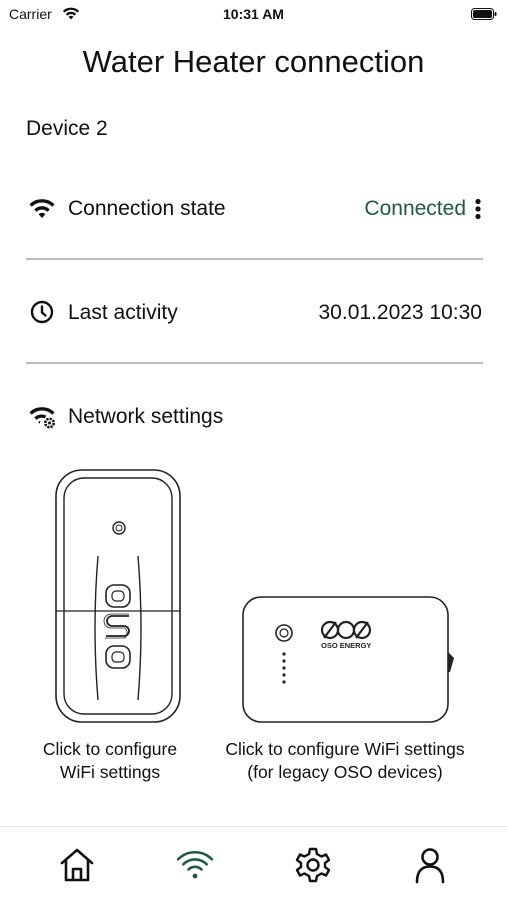 The image size is (507, 901). I want to click on legacy-device-image: OSO ENERGY, so click(348, 659).